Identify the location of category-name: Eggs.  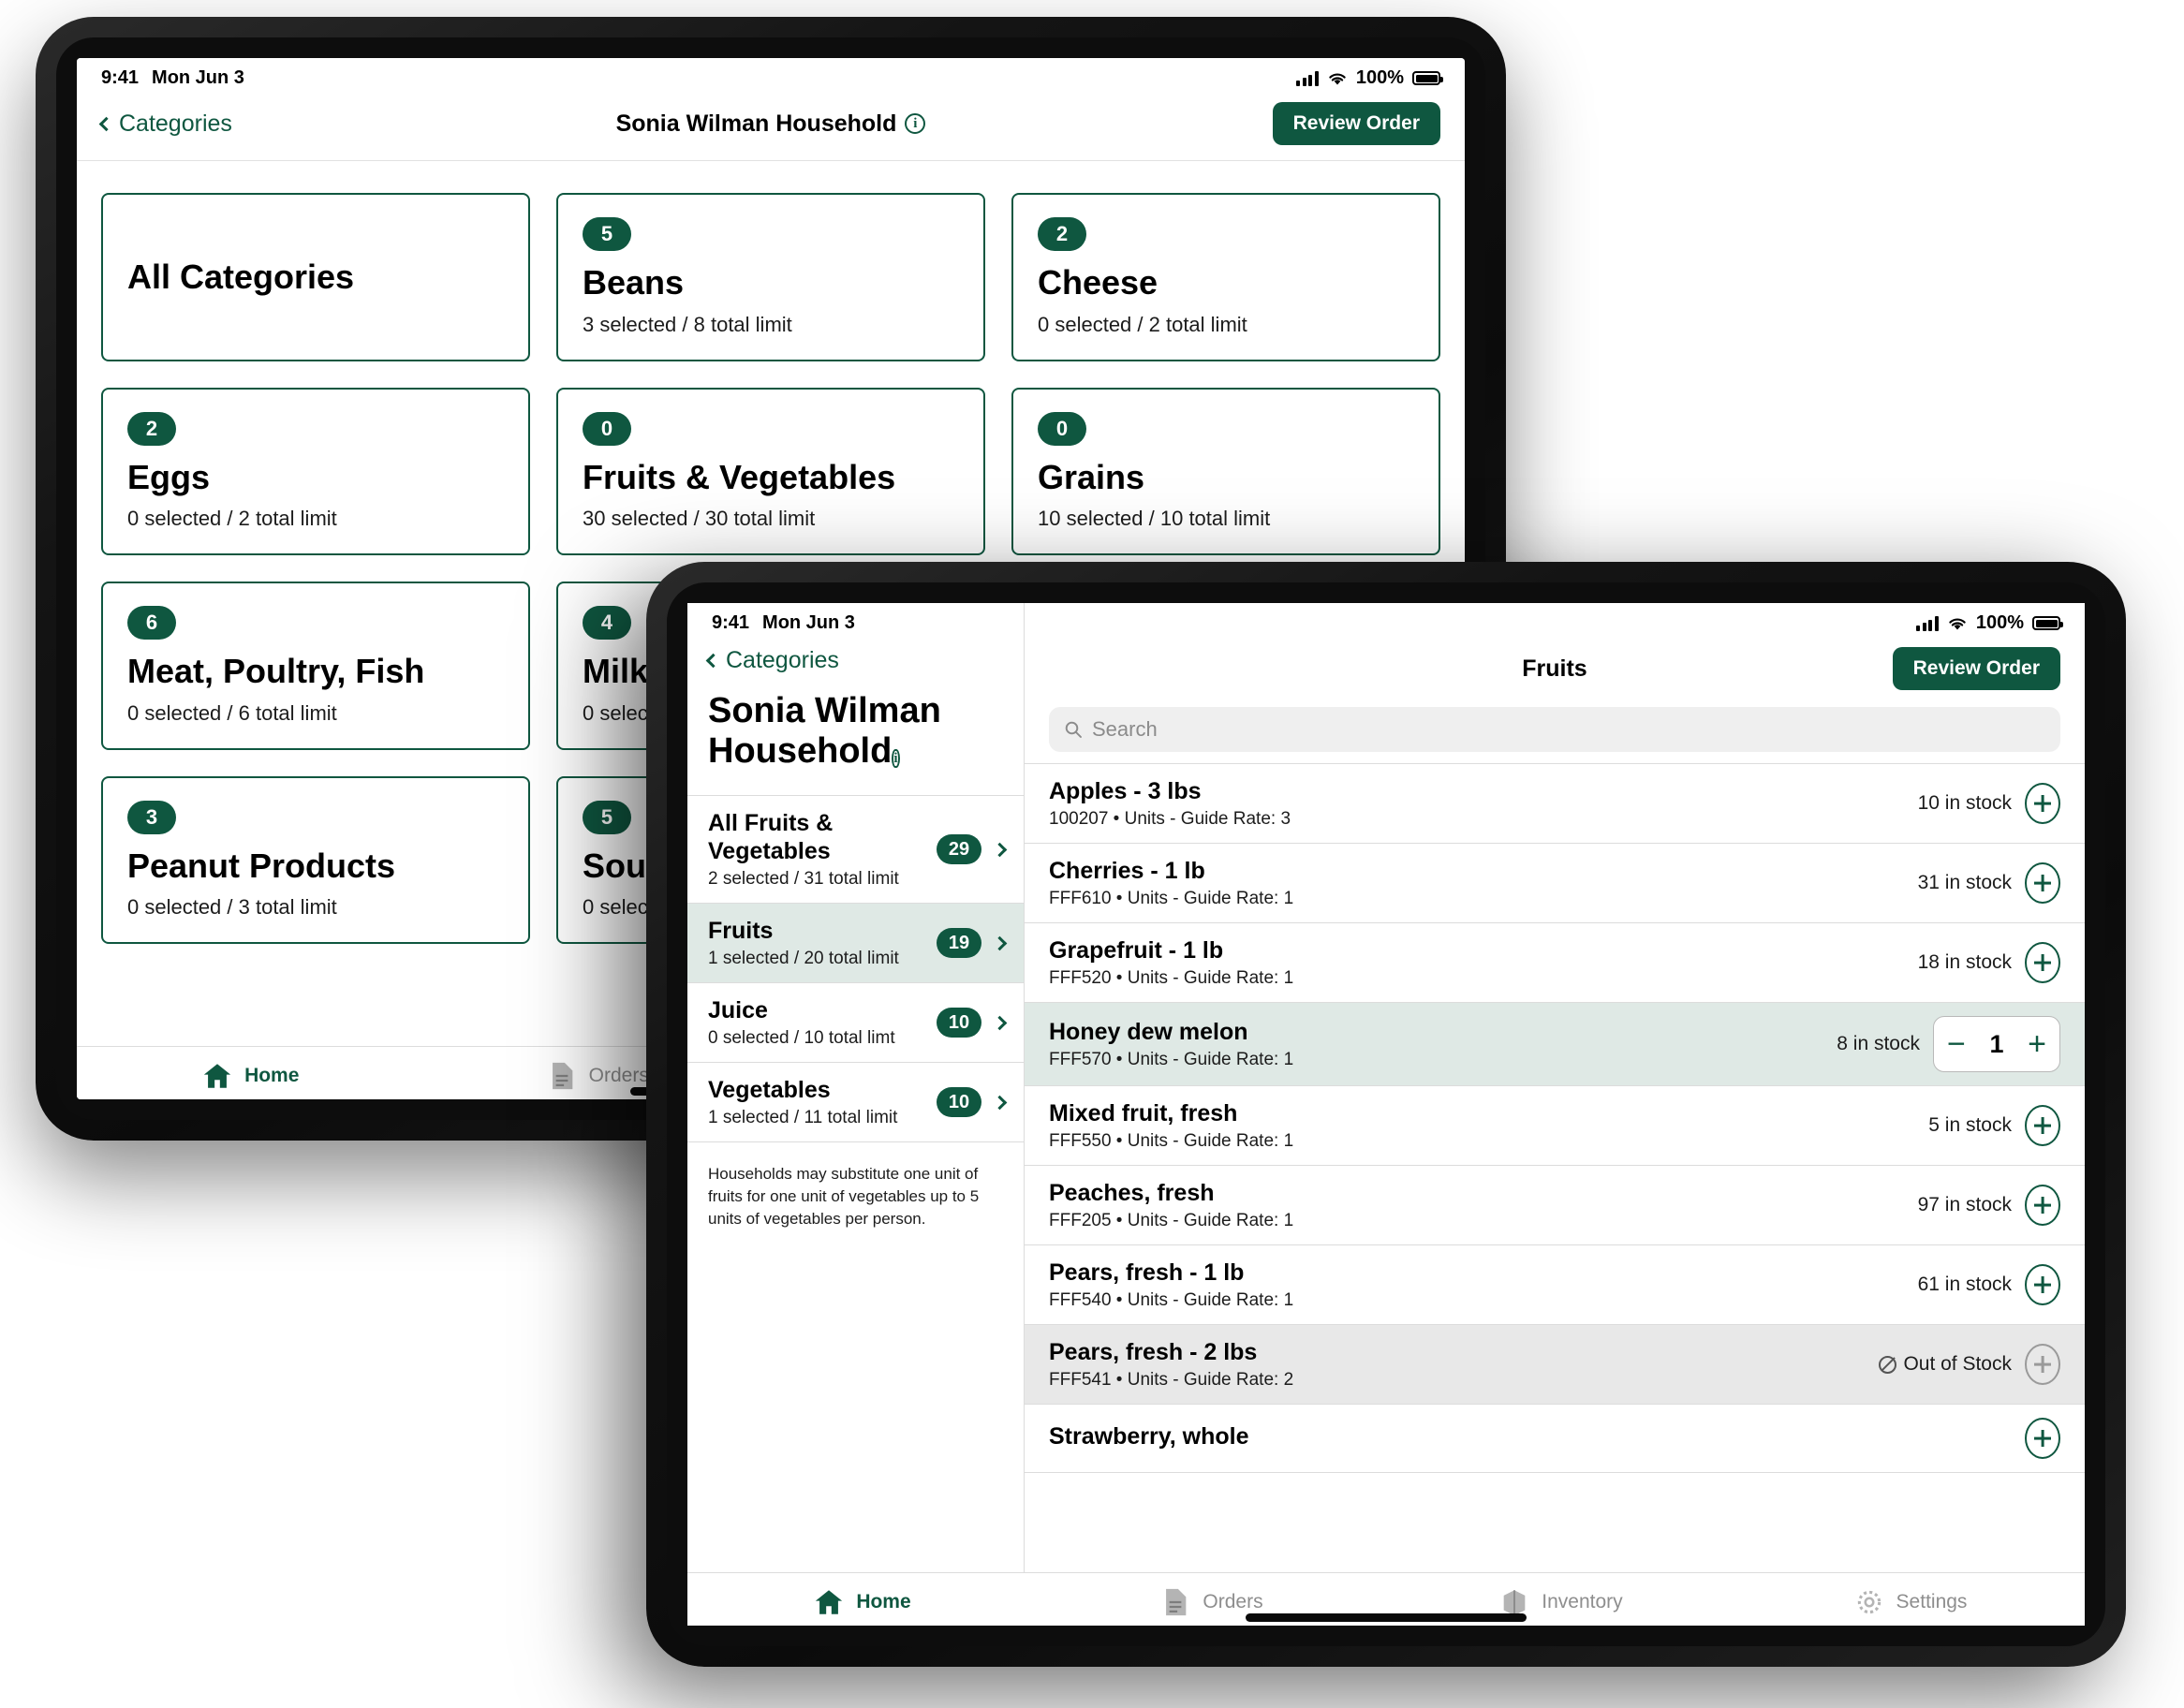
(169, 476).